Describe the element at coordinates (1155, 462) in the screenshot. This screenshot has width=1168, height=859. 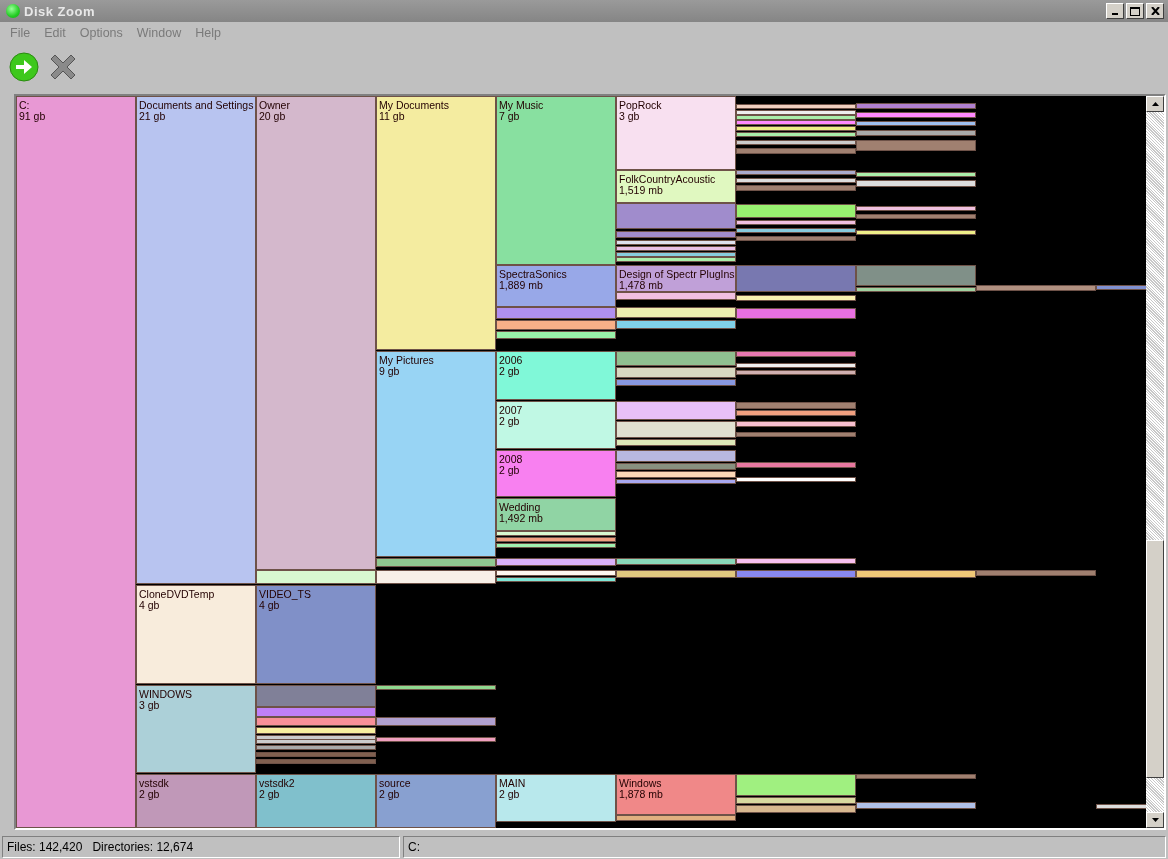
I see `vertical-scrollbar` at that location.